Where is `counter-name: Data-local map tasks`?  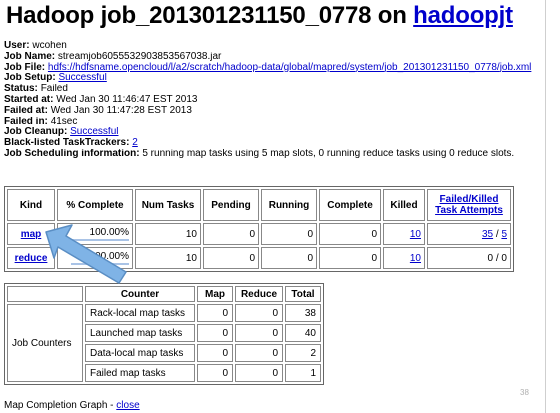 counter-name: Data-local map tasks is located at coordinates (140, 353).